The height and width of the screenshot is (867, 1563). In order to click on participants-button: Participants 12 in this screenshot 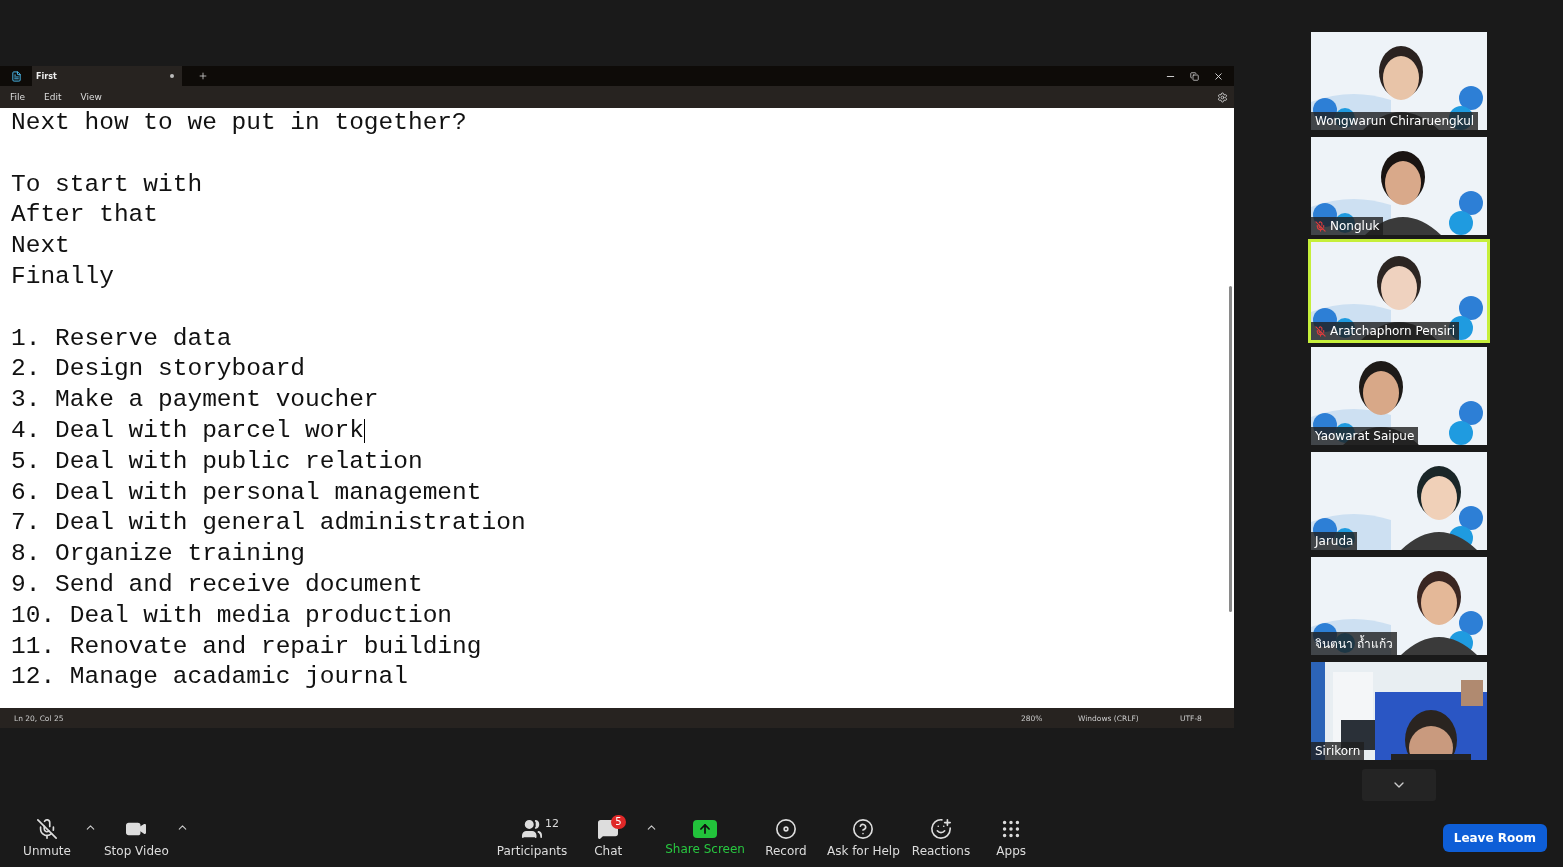, I will do `click(532, 837)`.